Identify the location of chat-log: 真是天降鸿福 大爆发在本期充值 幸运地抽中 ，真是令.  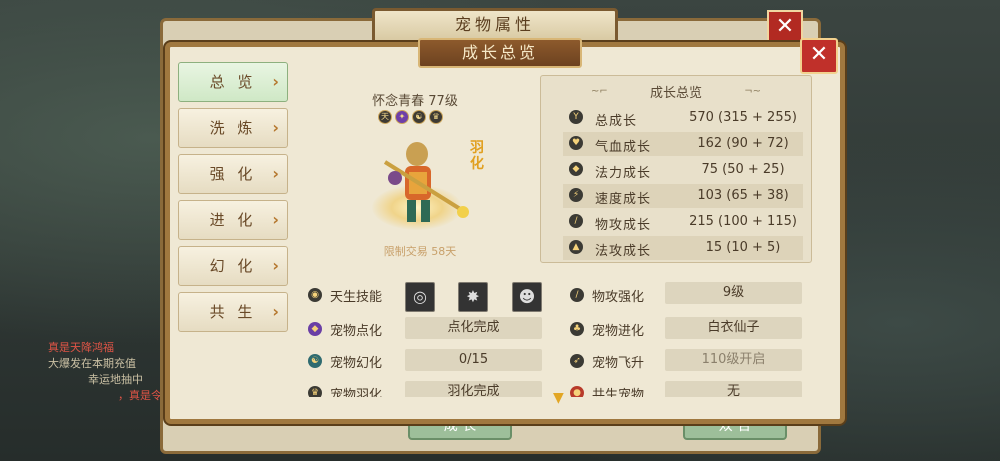
(113, 395).